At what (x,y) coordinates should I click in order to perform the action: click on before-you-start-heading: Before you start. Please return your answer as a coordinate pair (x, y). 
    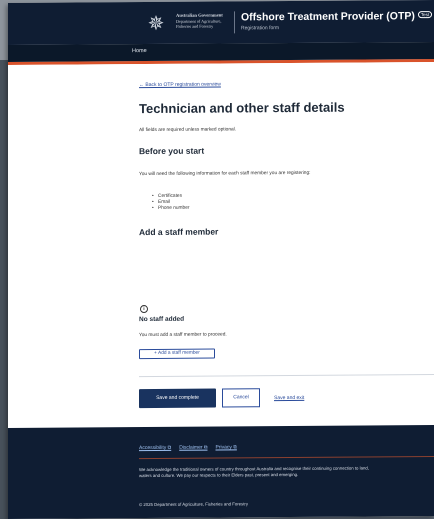
    Looking at the image, I should click on (172, 151).